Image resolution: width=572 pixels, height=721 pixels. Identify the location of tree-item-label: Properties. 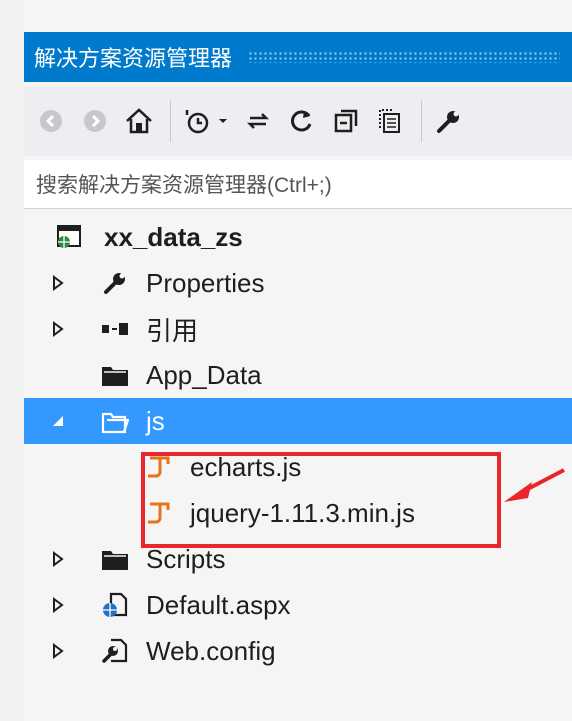
(205, 282).